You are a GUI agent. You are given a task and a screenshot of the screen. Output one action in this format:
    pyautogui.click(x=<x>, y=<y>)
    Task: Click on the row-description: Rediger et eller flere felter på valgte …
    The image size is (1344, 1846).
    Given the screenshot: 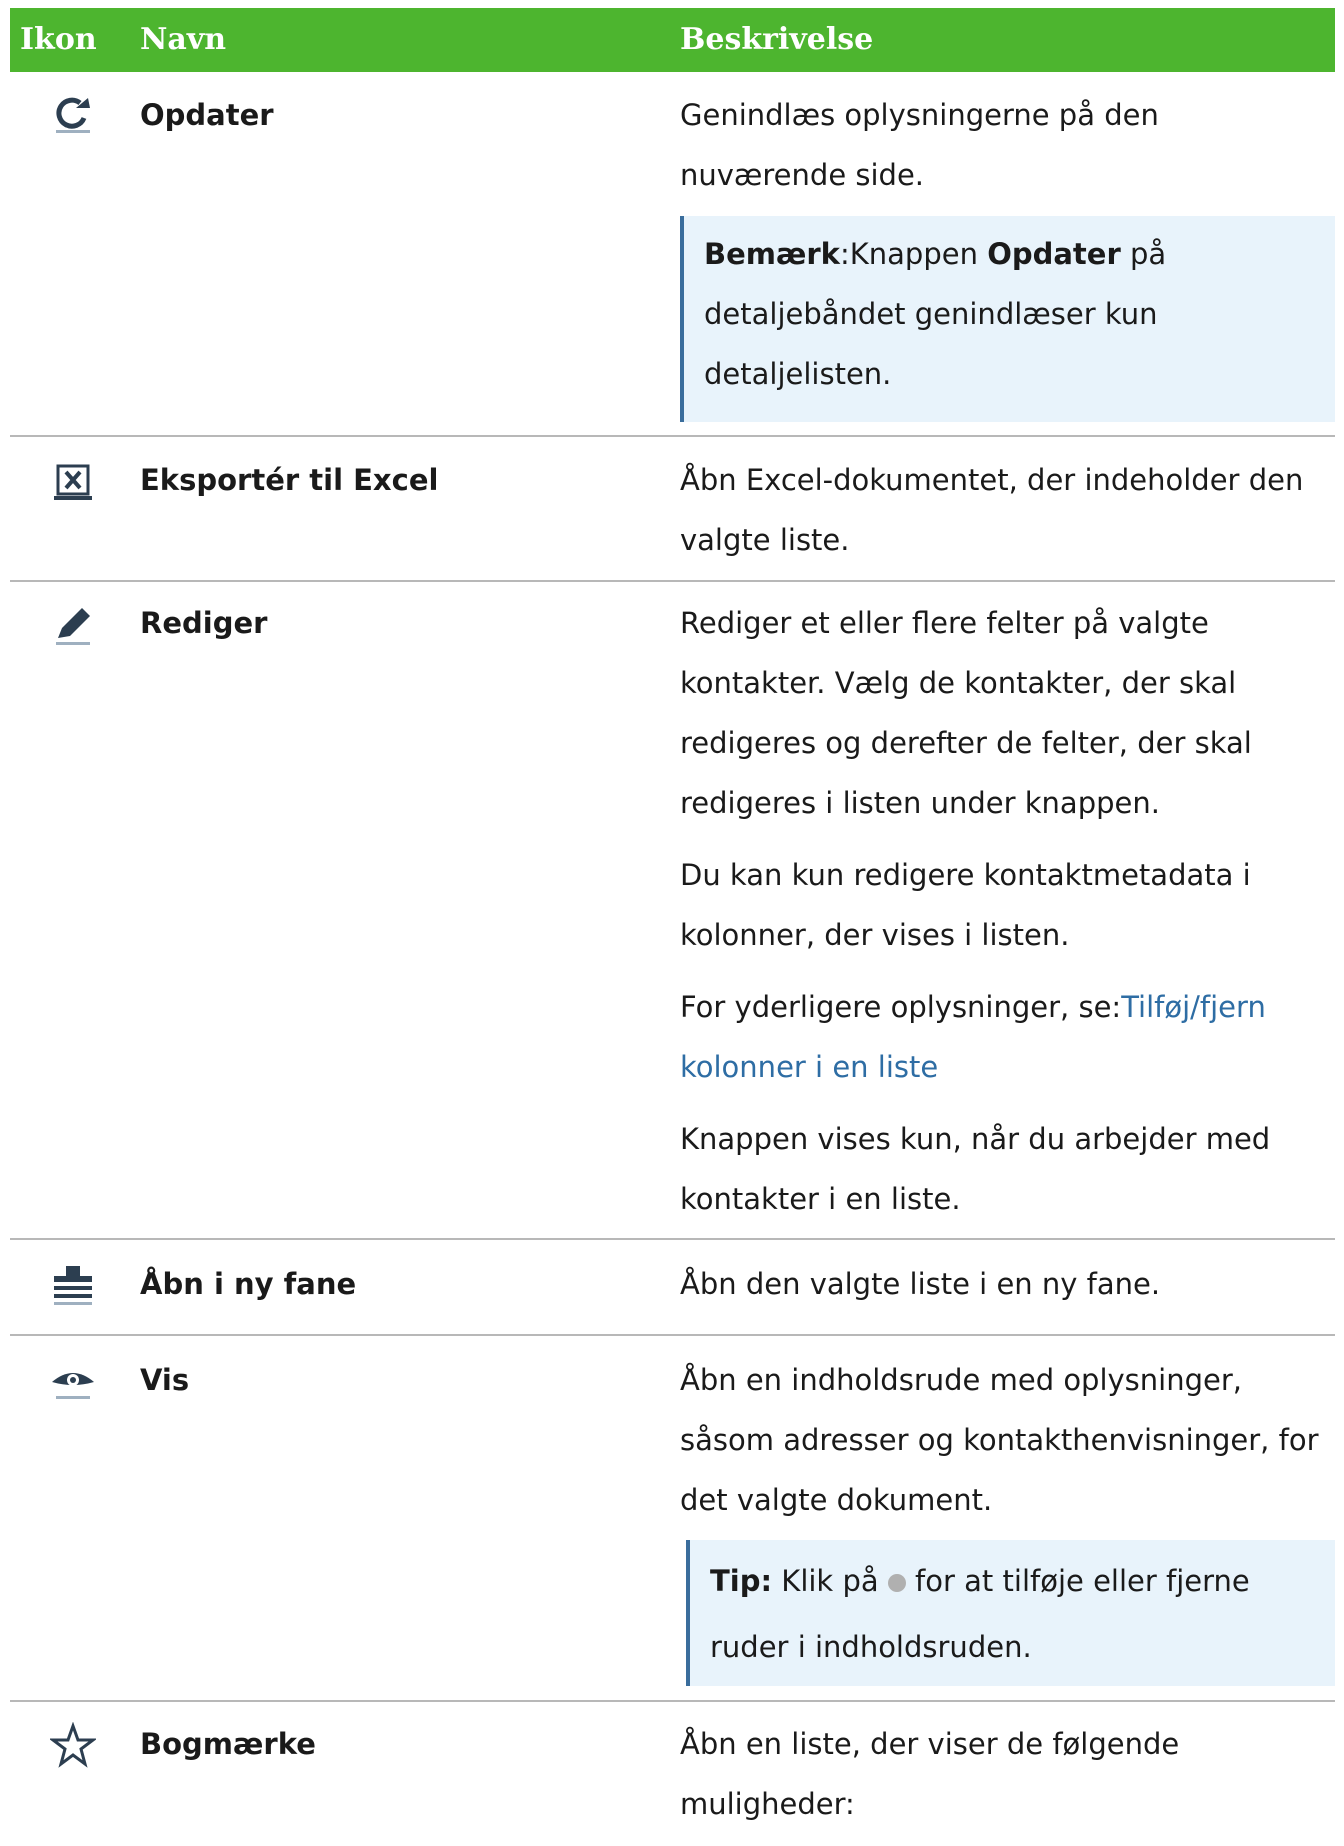 What is the action you would take?
    pyautogui.click(x=975, y=911)
    